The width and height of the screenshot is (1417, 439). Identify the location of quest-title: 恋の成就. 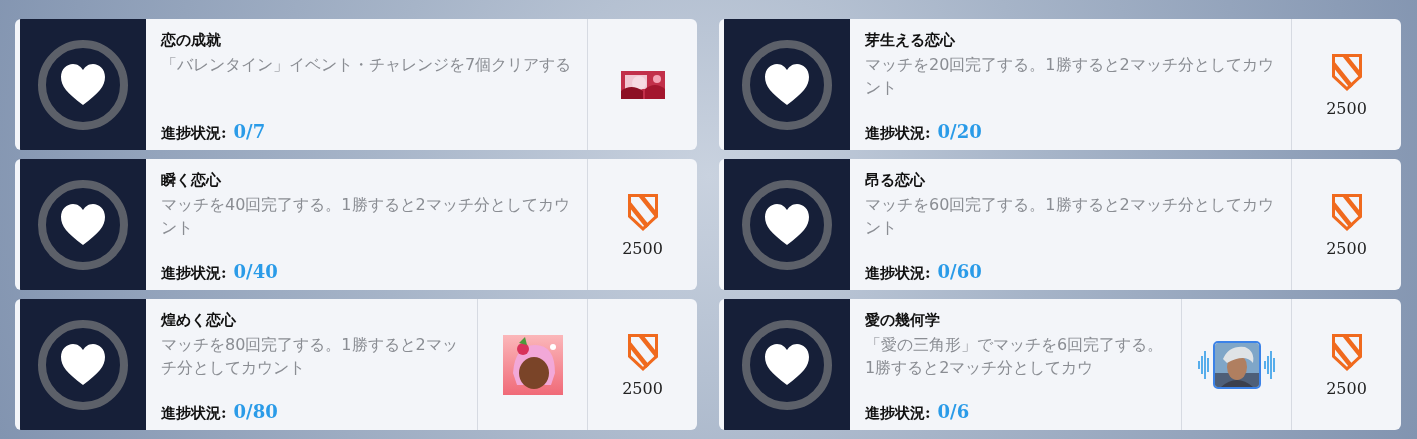
(191, 40).